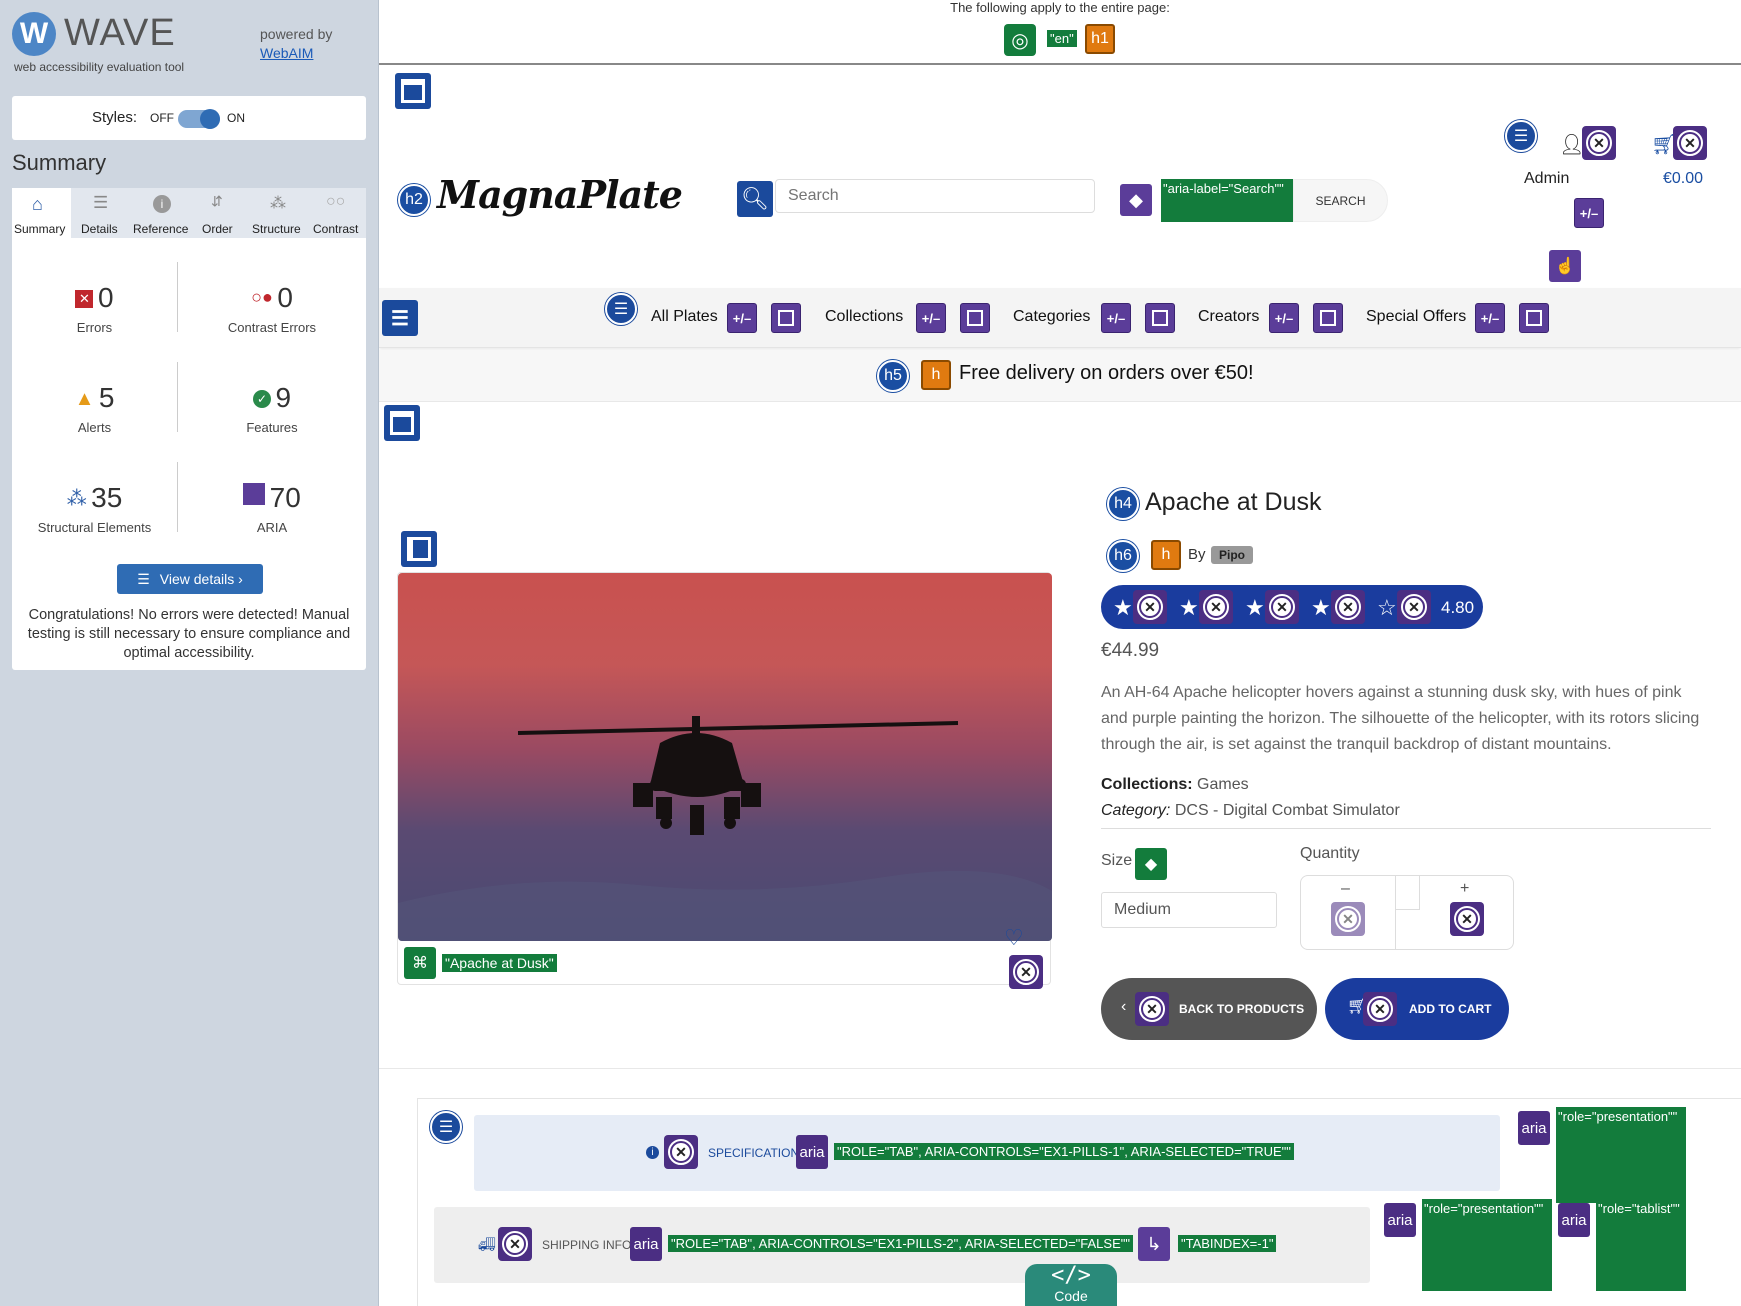  What do you see at coordinates (99, 229) in the screenshot?
I see `tab-label: Details` at bounding box center [99, 229].